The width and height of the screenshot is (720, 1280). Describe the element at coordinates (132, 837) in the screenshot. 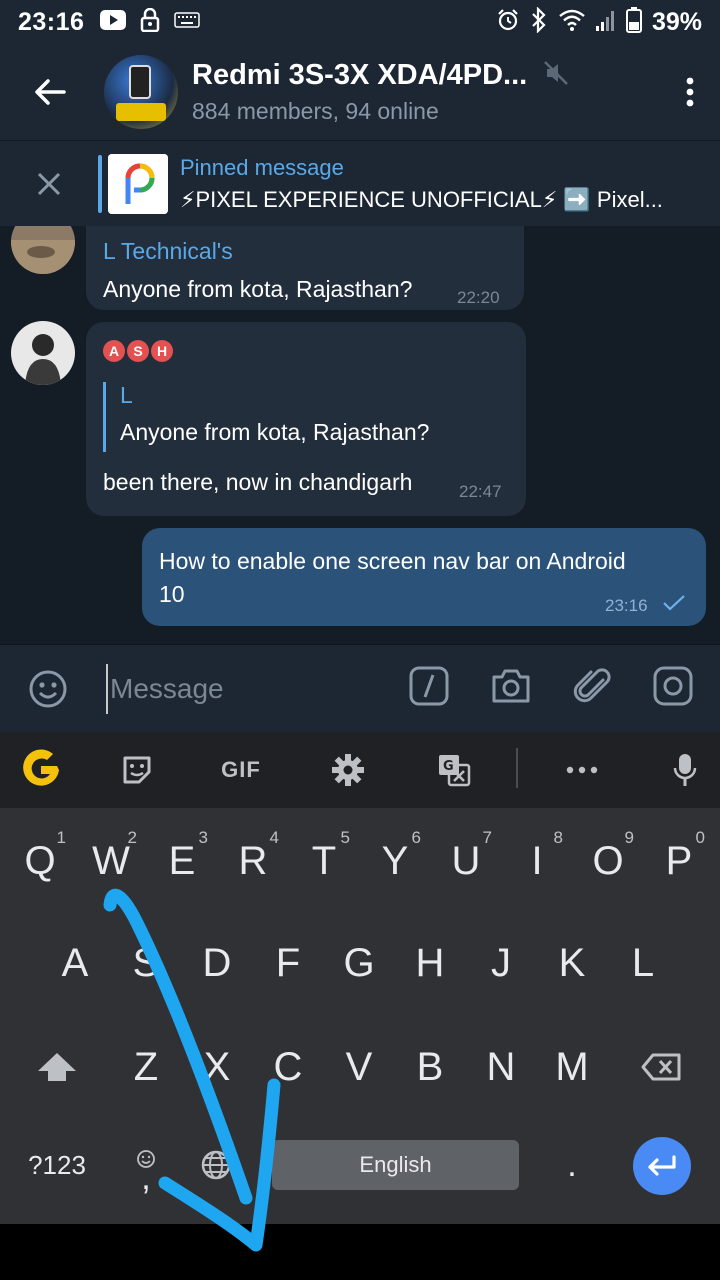

I see `key-hint: 2` at that location.